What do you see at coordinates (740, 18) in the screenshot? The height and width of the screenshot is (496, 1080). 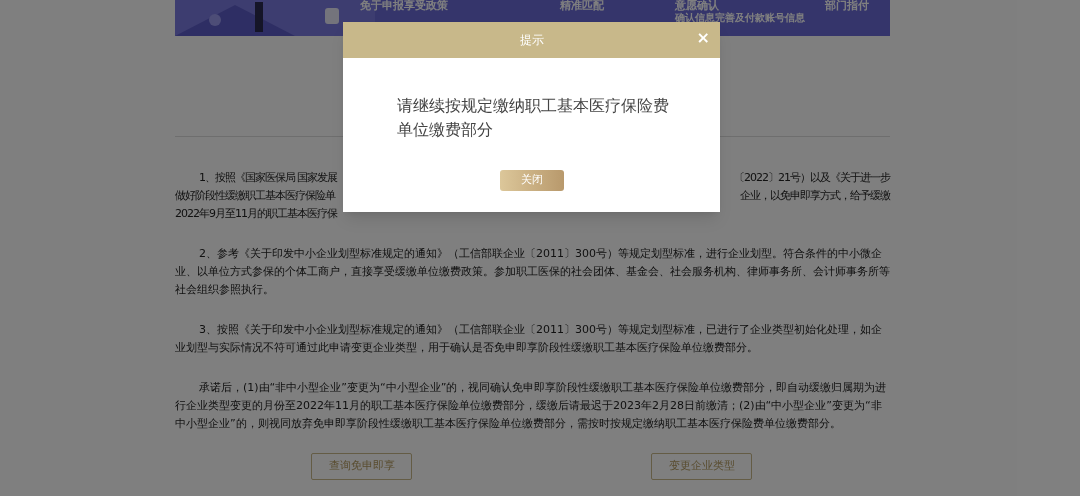 I see `step-note: 确认信息完善及付款账号信息` at bounding box center [740, 18].